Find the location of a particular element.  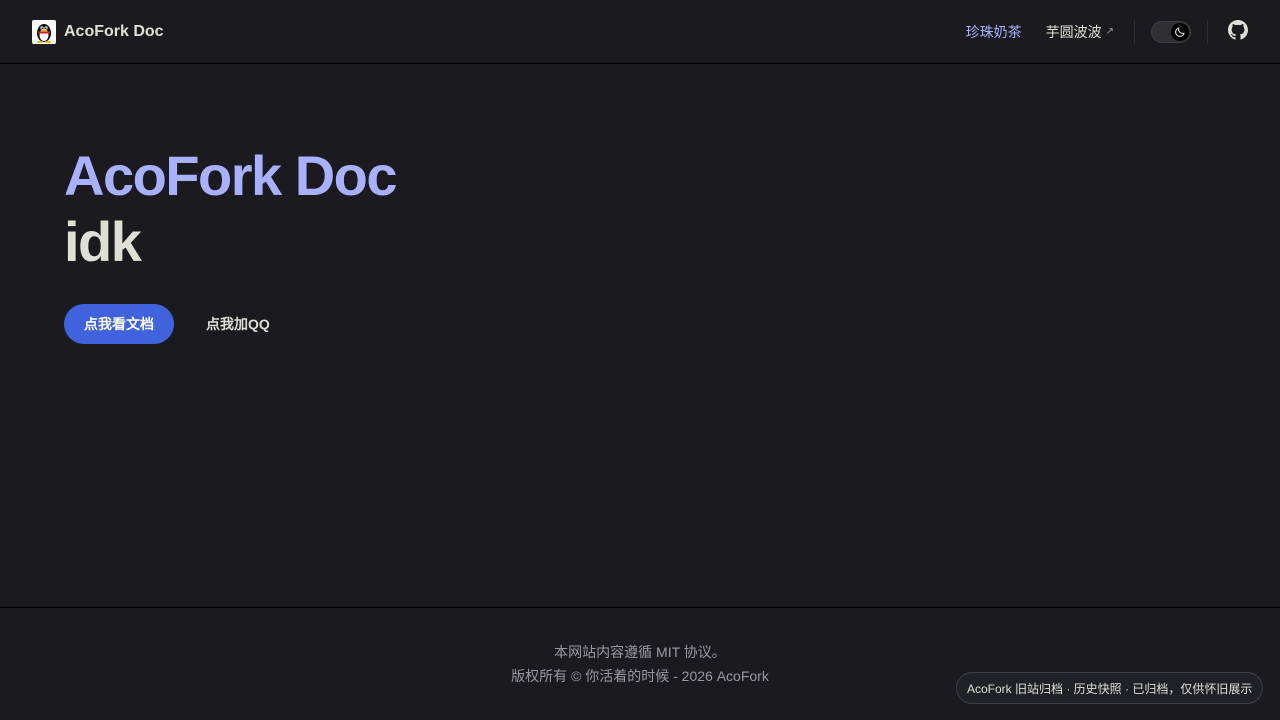

external-link-icon: ↗ is located at coordinates (1109, 31).